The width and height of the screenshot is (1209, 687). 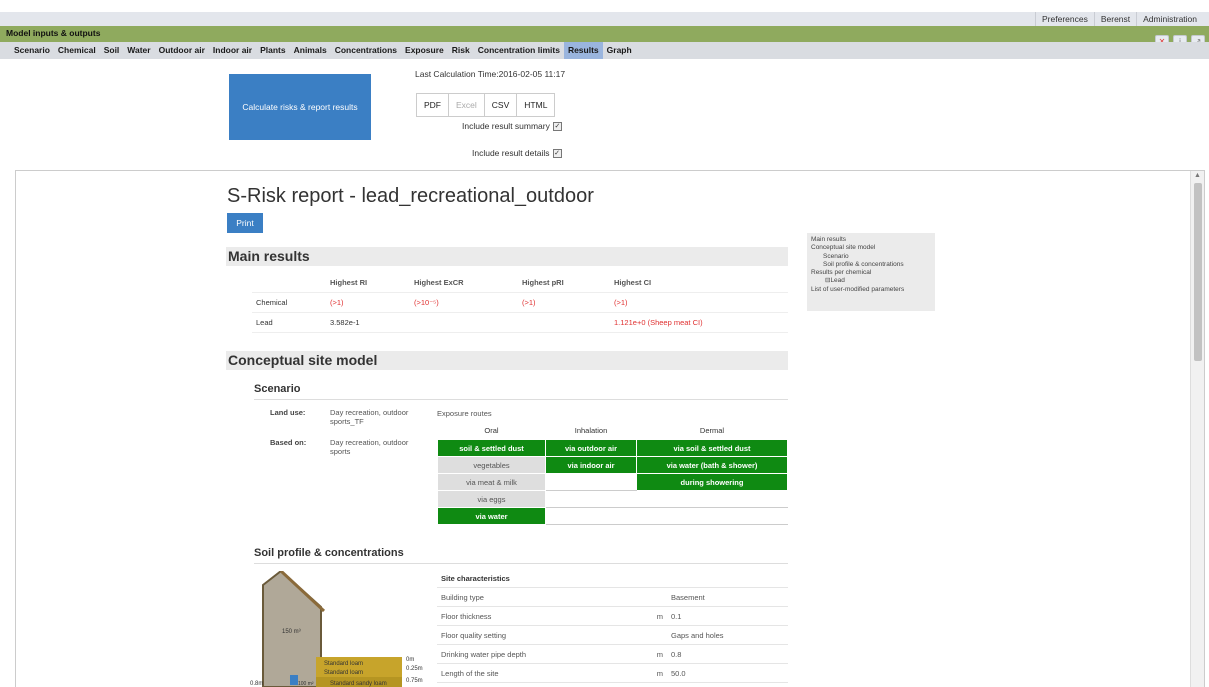 I want to click on table-row: via eggs, so click(x=612, y=499).